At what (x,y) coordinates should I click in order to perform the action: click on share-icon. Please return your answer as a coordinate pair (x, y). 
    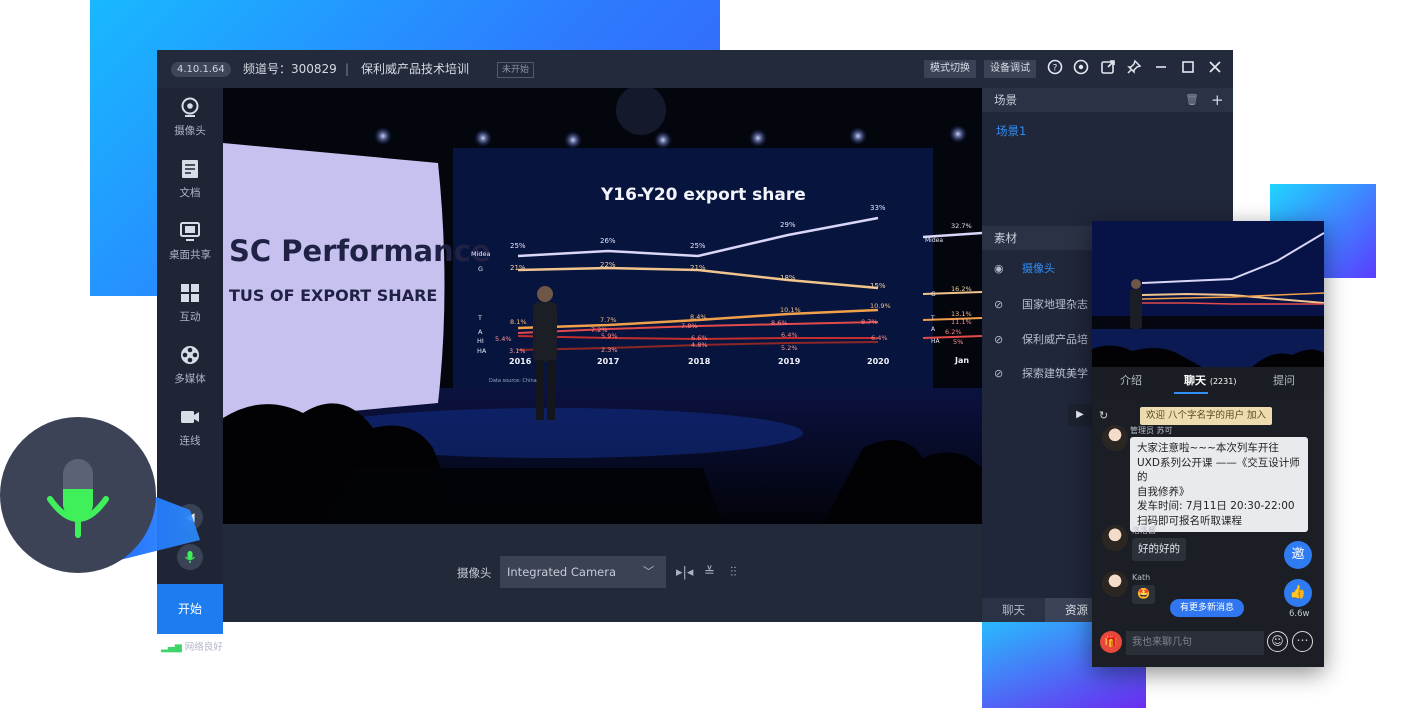
    Looking at the image, I should click on (1108, 69).